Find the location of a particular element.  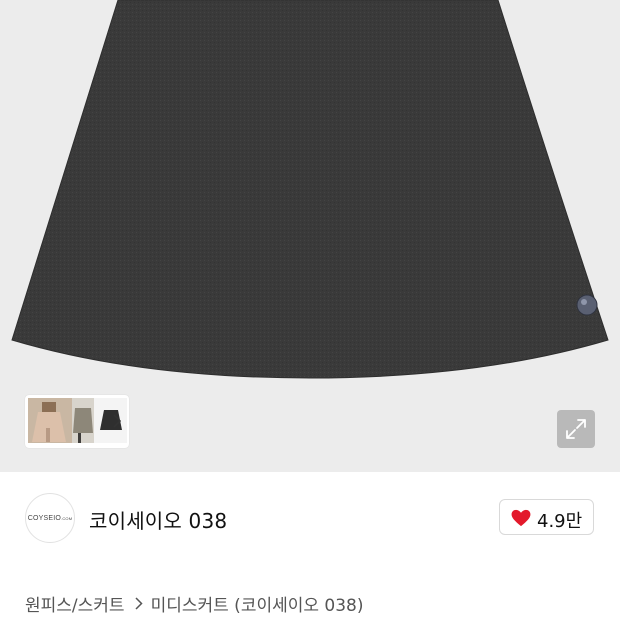

brand-name: 코이세이오 038 is located at coordinates (158, 519).